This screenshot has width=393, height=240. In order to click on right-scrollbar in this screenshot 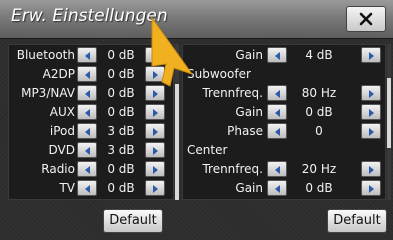, I will do `click(389, 122)`.